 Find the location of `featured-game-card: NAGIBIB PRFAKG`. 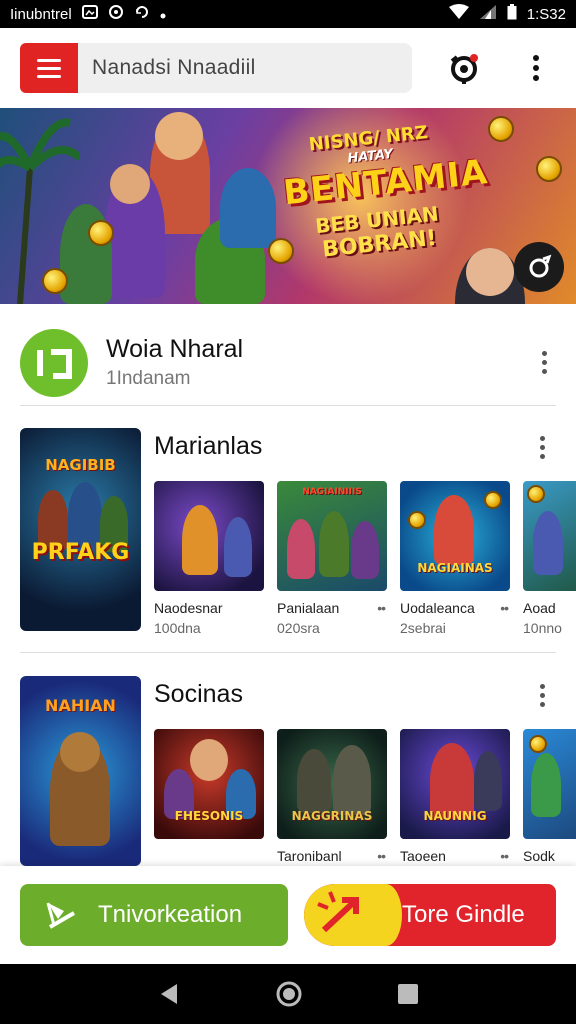

featured-game-card: NAGIBIB PRFAKG is located at coordinates (80, 529).